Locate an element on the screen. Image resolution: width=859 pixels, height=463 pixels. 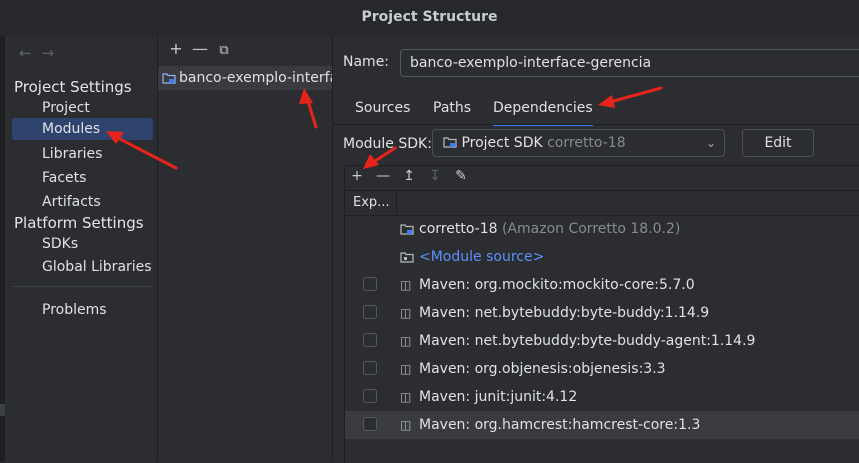
dependency-row: ◫ Maven: org.mockito:mockito-core:5.7.0 is located at coordinates (602, 285).